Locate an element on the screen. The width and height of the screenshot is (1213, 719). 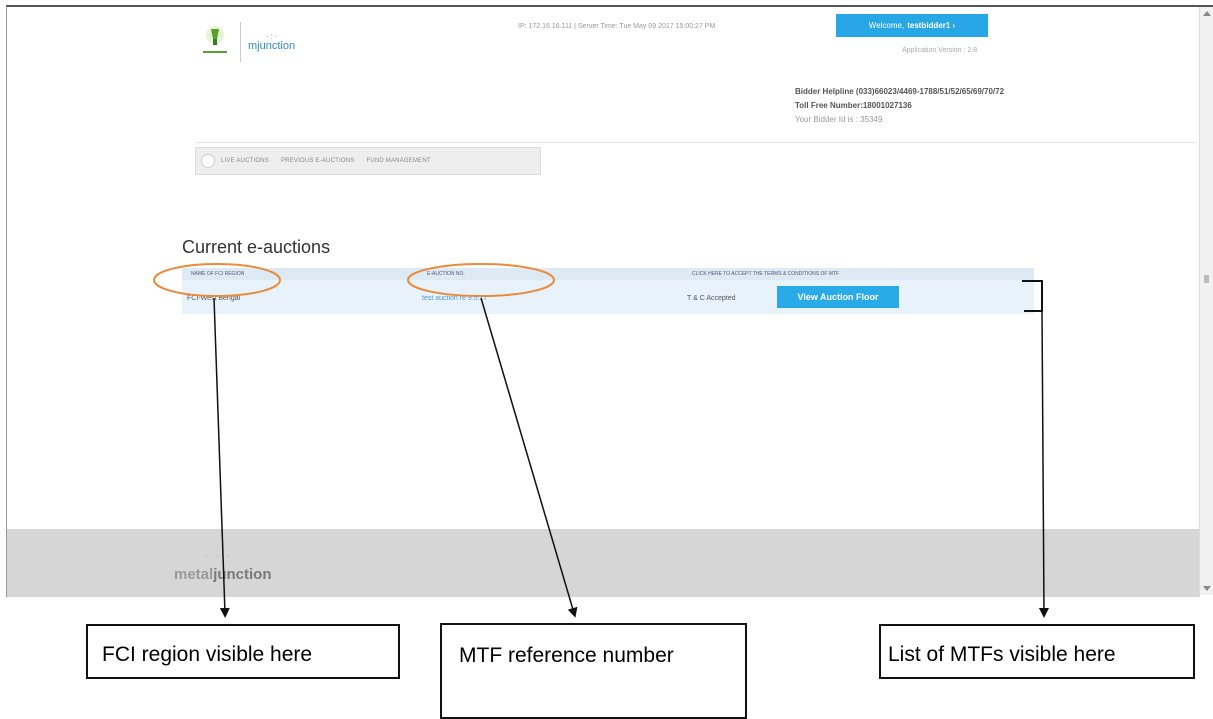
metaljunction-logo: metaljunction is located at coordinates (223, 574).